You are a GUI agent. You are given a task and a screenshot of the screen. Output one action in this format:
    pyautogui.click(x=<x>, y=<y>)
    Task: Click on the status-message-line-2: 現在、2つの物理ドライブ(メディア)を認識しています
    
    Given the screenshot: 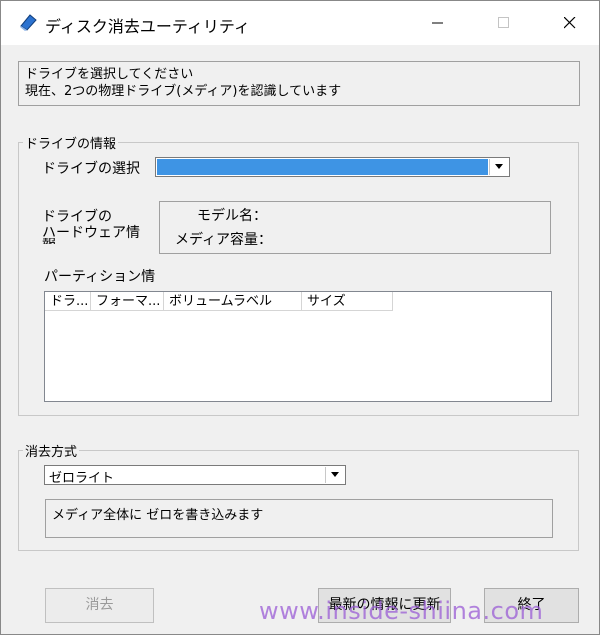 What is the action you would take?
    pyautogui.click(x=183, y=91)
    